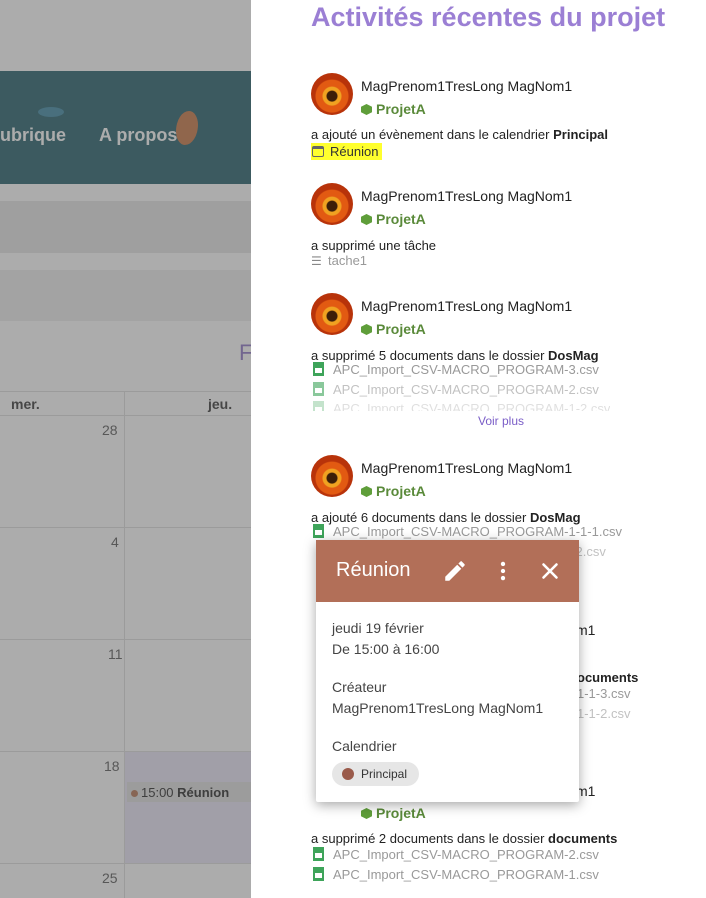 The height and width of the screenshot is (898, 706). I want to click on activity-description: a supprimé une tâche, so click(374, 245).